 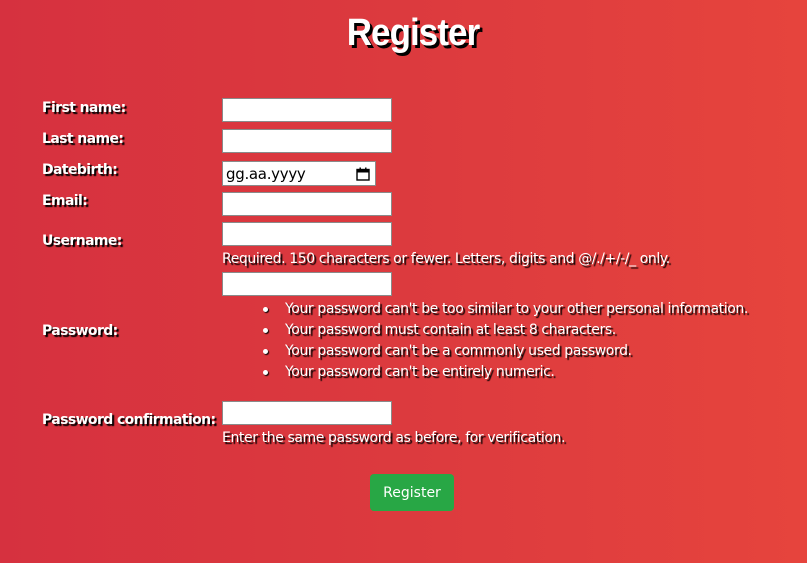 I want to click on password-input, so click(x=307, y=284).